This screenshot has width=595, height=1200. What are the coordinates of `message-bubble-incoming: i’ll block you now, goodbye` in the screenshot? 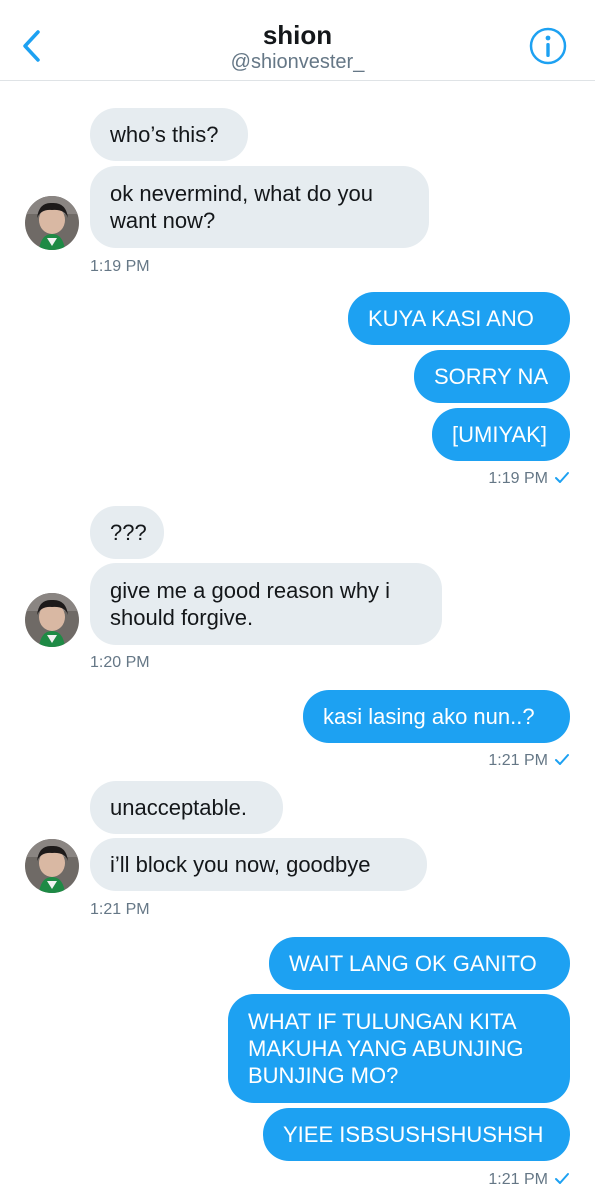 It's located at (258, 864).